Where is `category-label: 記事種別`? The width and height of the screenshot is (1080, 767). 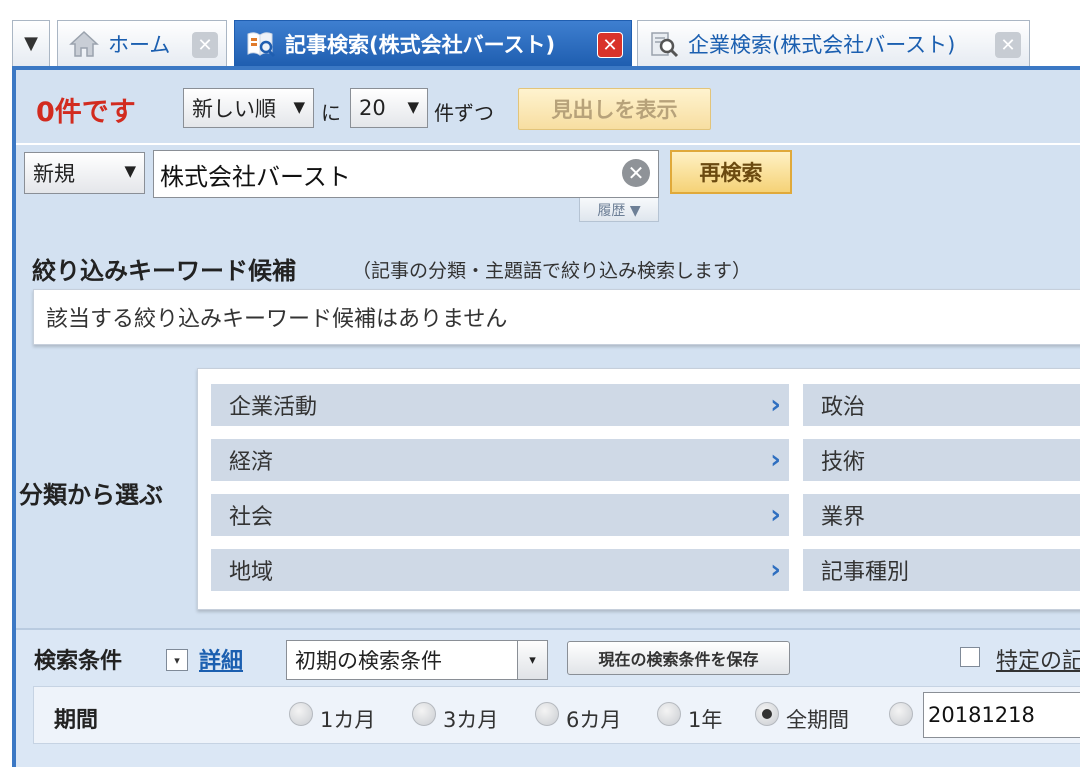
category-label: 記事種別 is located at coordinates (865, 572).